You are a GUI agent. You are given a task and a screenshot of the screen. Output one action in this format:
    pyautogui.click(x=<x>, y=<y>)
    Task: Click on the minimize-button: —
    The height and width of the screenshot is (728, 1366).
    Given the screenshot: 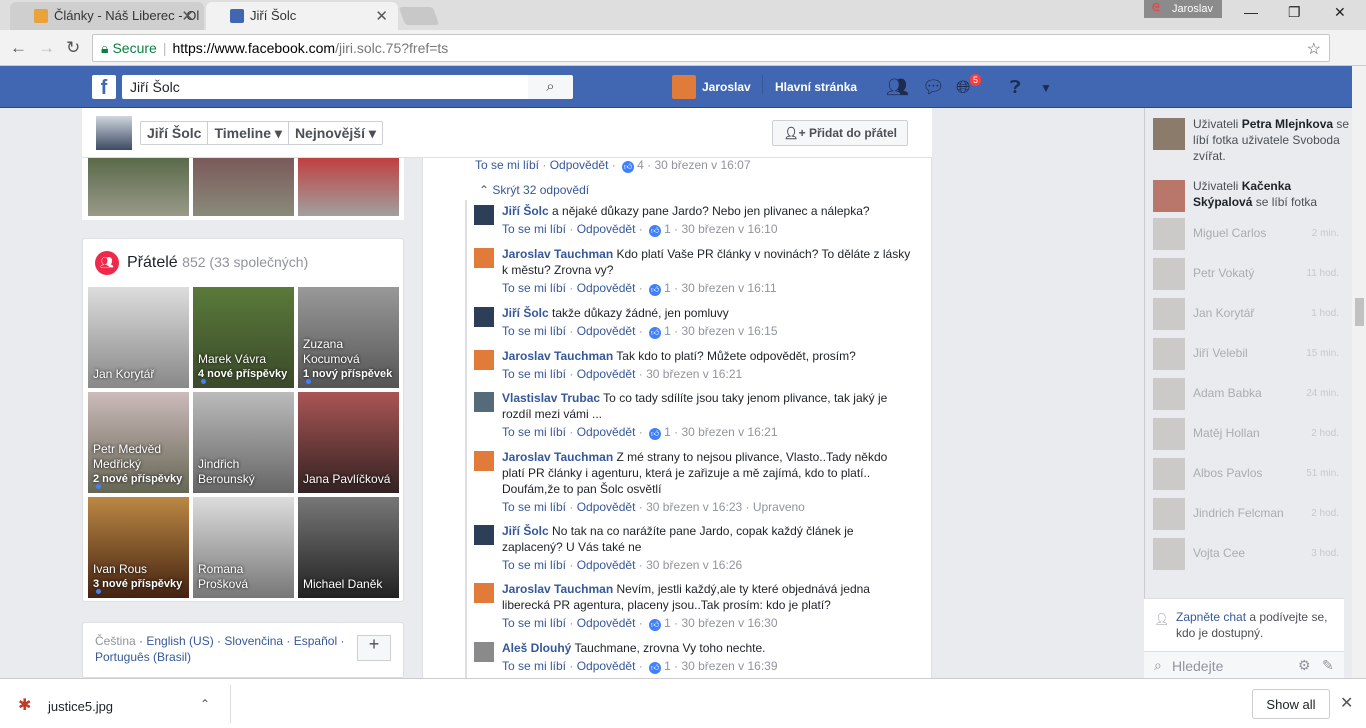 What is the action you would take?
    pyautogui.click(x=1251, y=12)
    